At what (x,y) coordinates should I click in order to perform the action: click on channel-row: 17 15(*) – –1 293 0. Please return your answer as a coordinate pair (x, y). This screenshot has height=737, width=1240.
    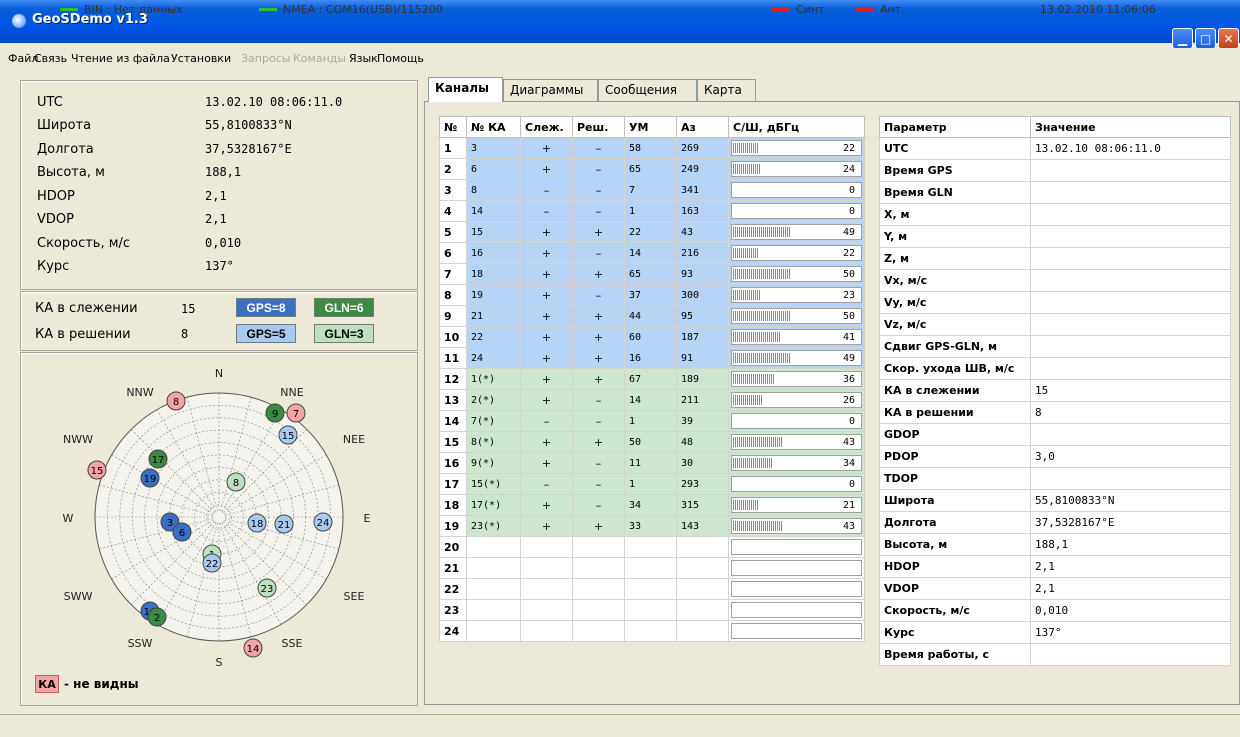
    Looking at the image, I should click on (652, 484).